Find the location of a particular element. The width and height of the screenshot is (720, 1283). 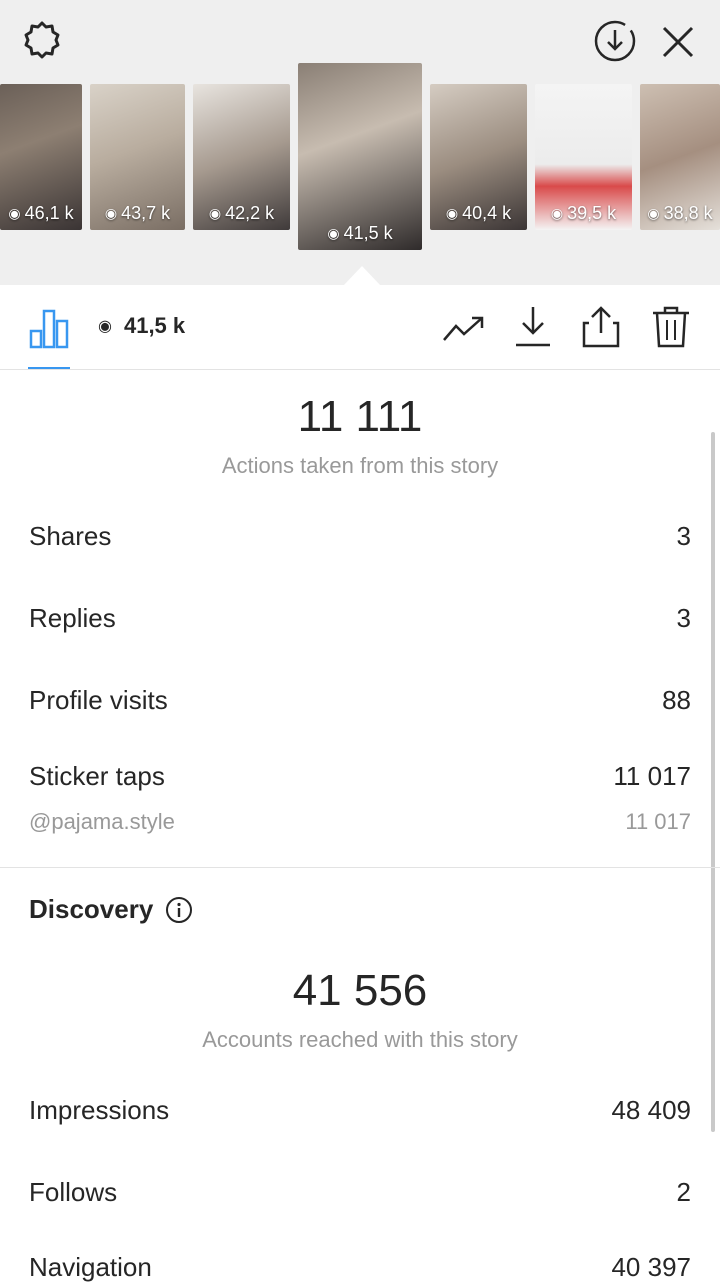

metric-label: Replies is located at coordinates (72, 618).